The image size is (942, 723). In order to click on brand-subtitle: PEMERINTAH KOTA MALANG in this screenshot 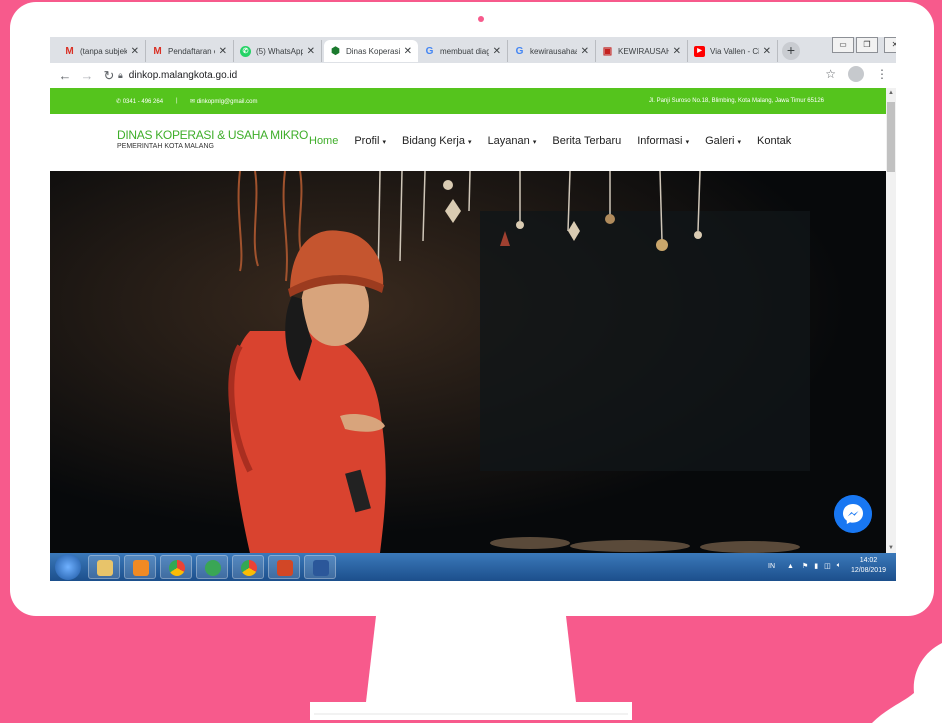, I will do `click(165, 146)`.